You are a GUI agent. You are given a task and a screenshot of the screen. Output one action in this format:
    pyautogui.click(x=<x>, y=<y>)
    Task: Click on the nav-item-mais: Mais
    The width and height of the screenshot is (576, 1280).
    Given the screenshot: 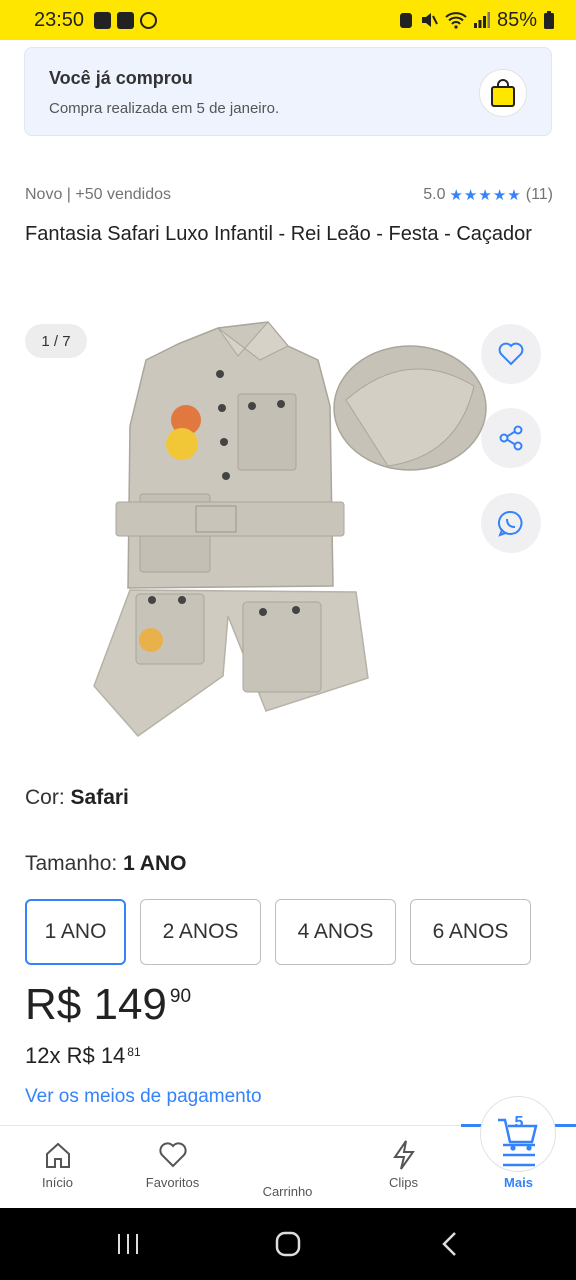 What is the action you would take?
    pyautogui.click(x=518, y=1167)
    